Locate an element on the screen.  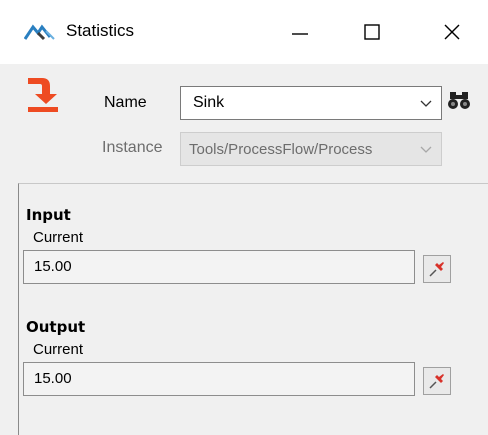
name-value: Sink is located at coordinates (209, 102).